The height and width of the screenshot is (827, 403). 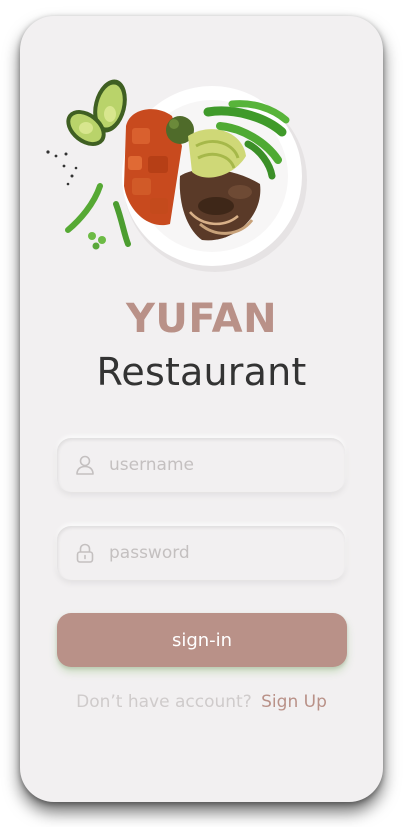 I want to click on username-input, so click(x=219, y=465).